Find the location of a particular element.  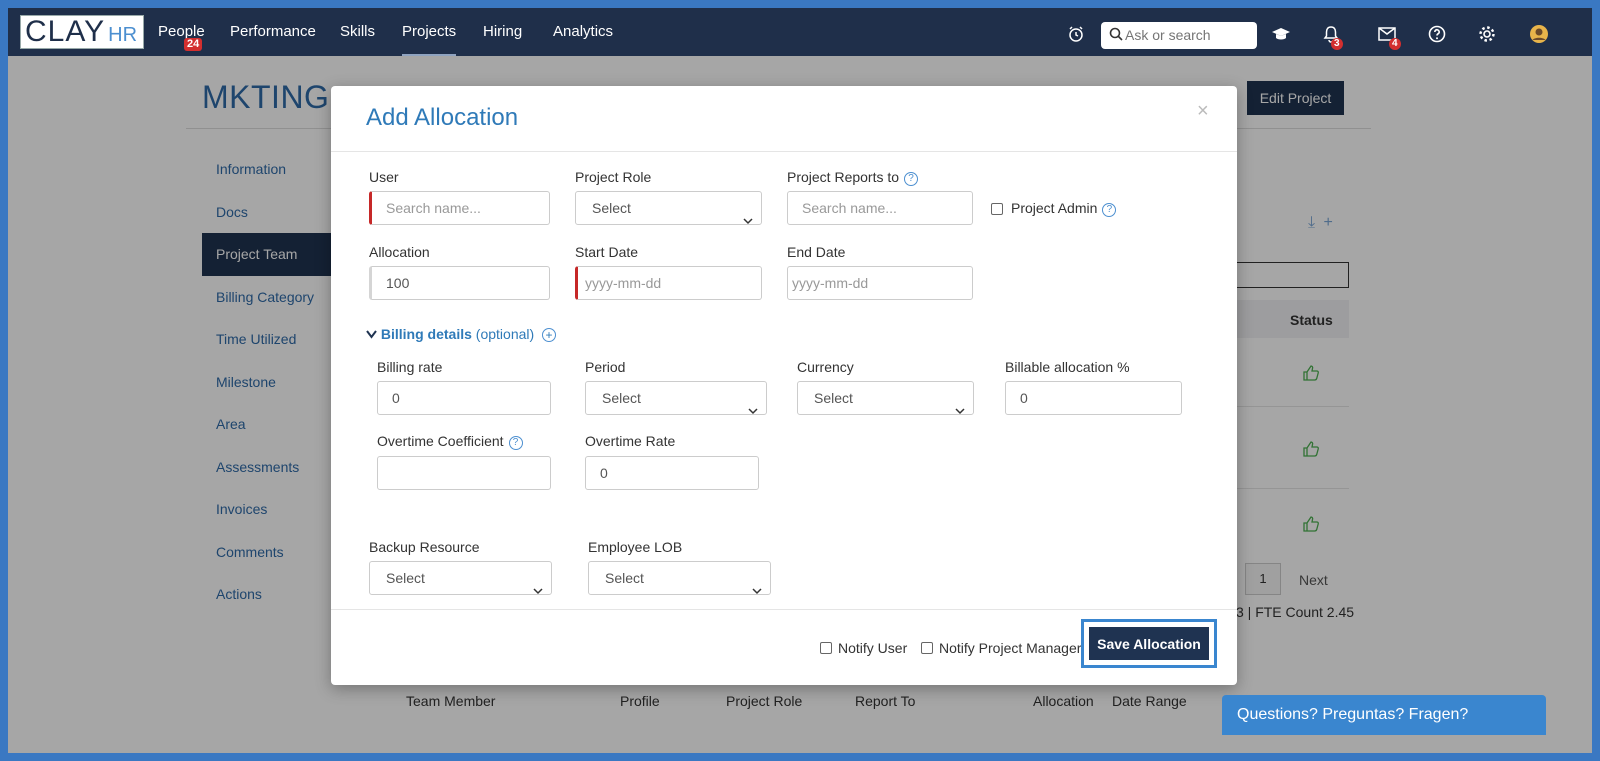

backup-resource-select: Select is located at coordinates (460, 578).